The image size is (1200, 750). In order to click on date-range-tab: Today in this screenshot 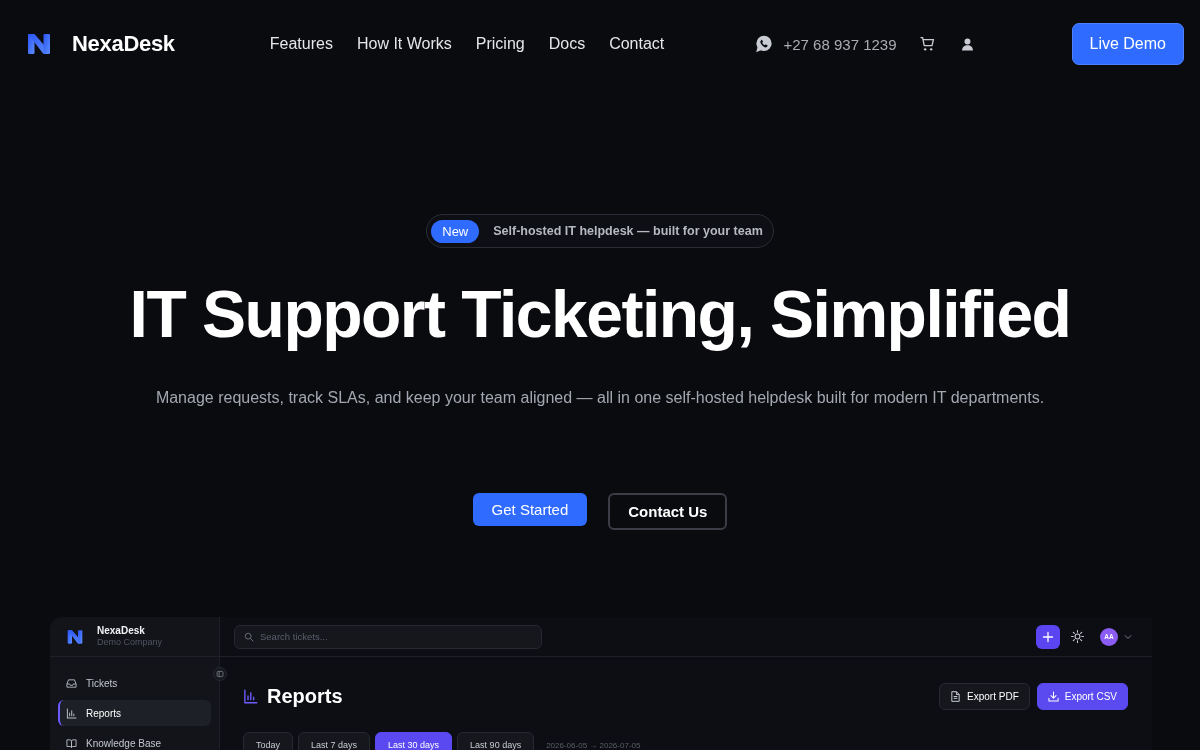, I will do `click(268, 741)`.